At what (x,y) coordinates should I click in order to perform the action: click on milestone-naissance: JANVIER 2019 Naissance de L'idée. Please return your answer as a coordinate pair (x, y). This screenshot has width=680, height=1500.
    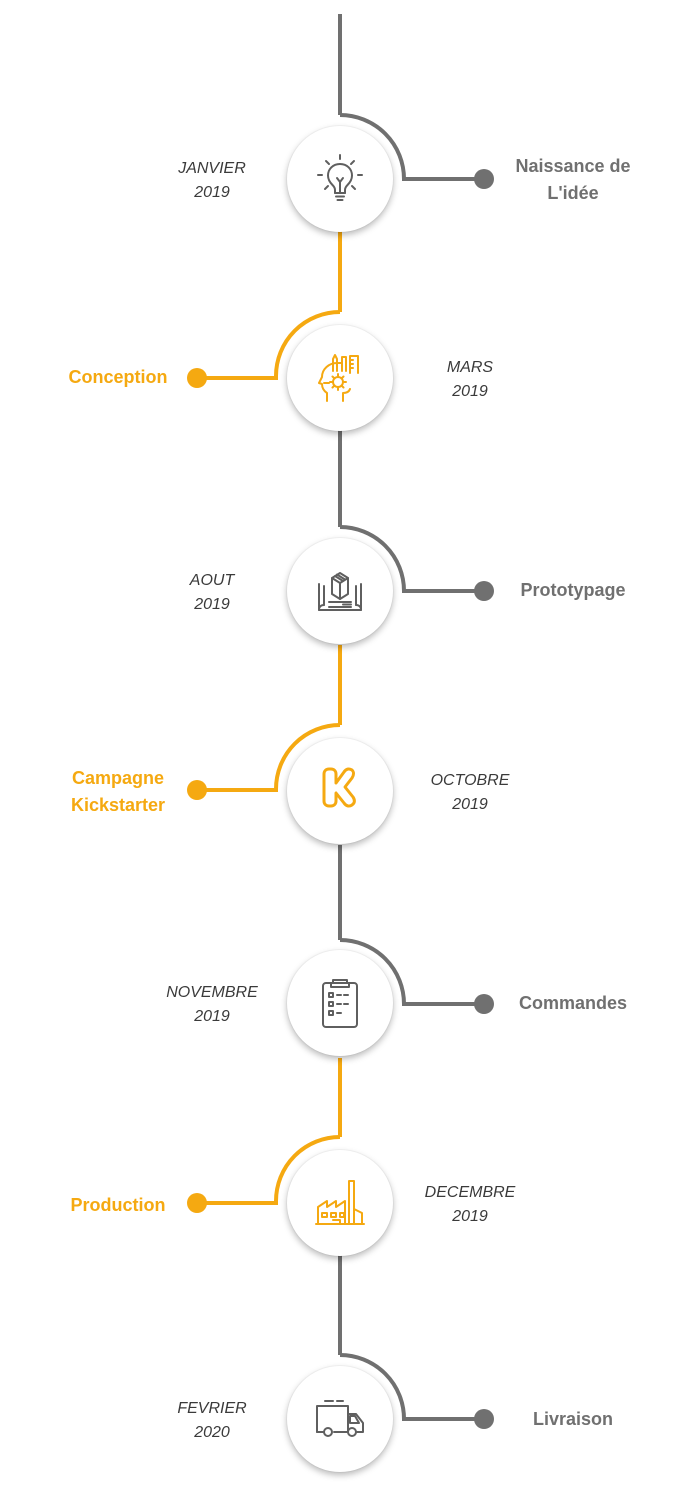
    Looking at the image, I should click on (340, 179).